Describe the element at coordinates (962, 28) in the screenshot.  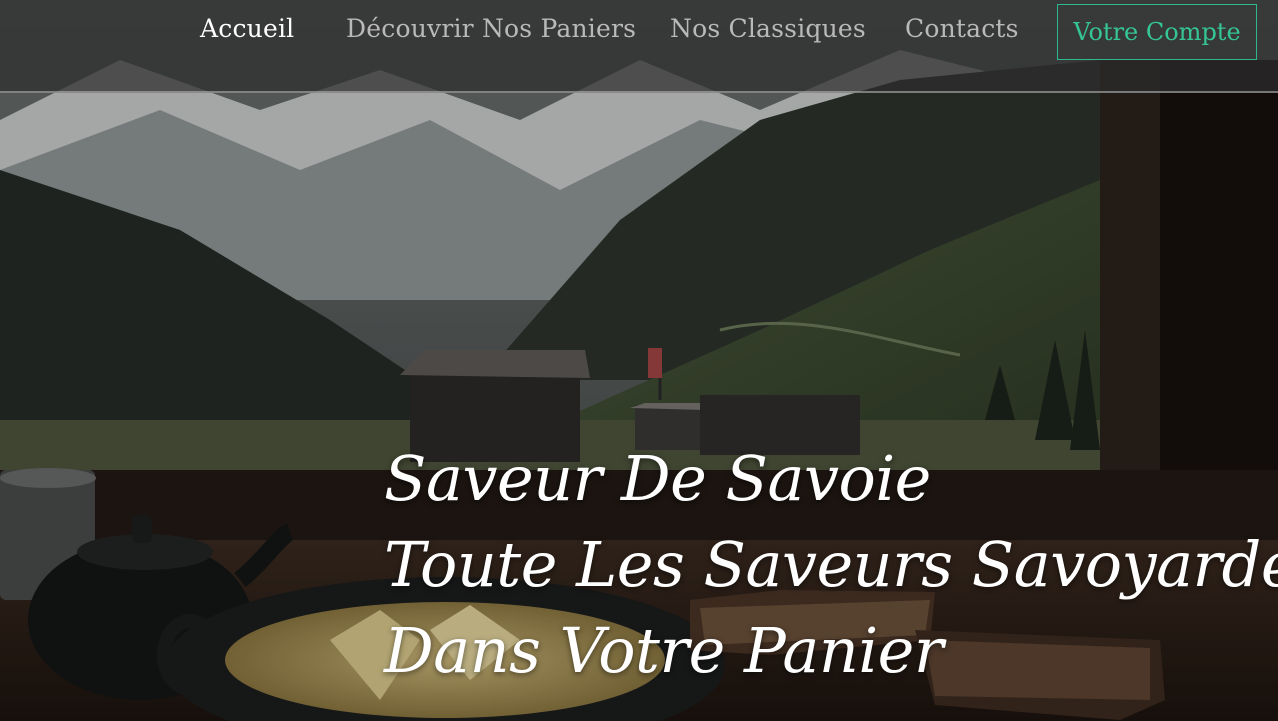
I see `nav-link-contacts: Contacts` at that location.